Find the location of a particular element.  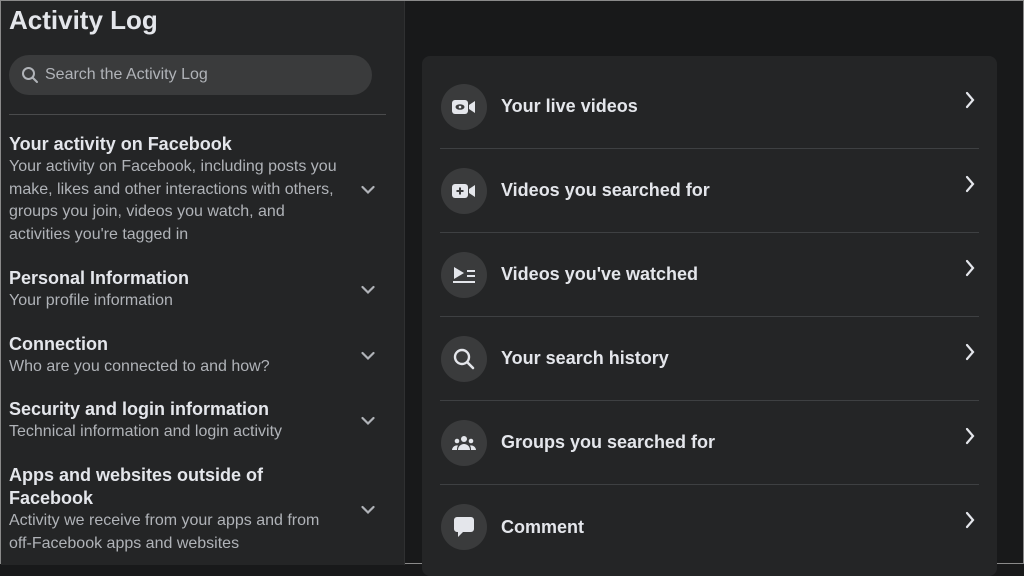

list-item-comment: Comment is located at coordinates (709, 527).